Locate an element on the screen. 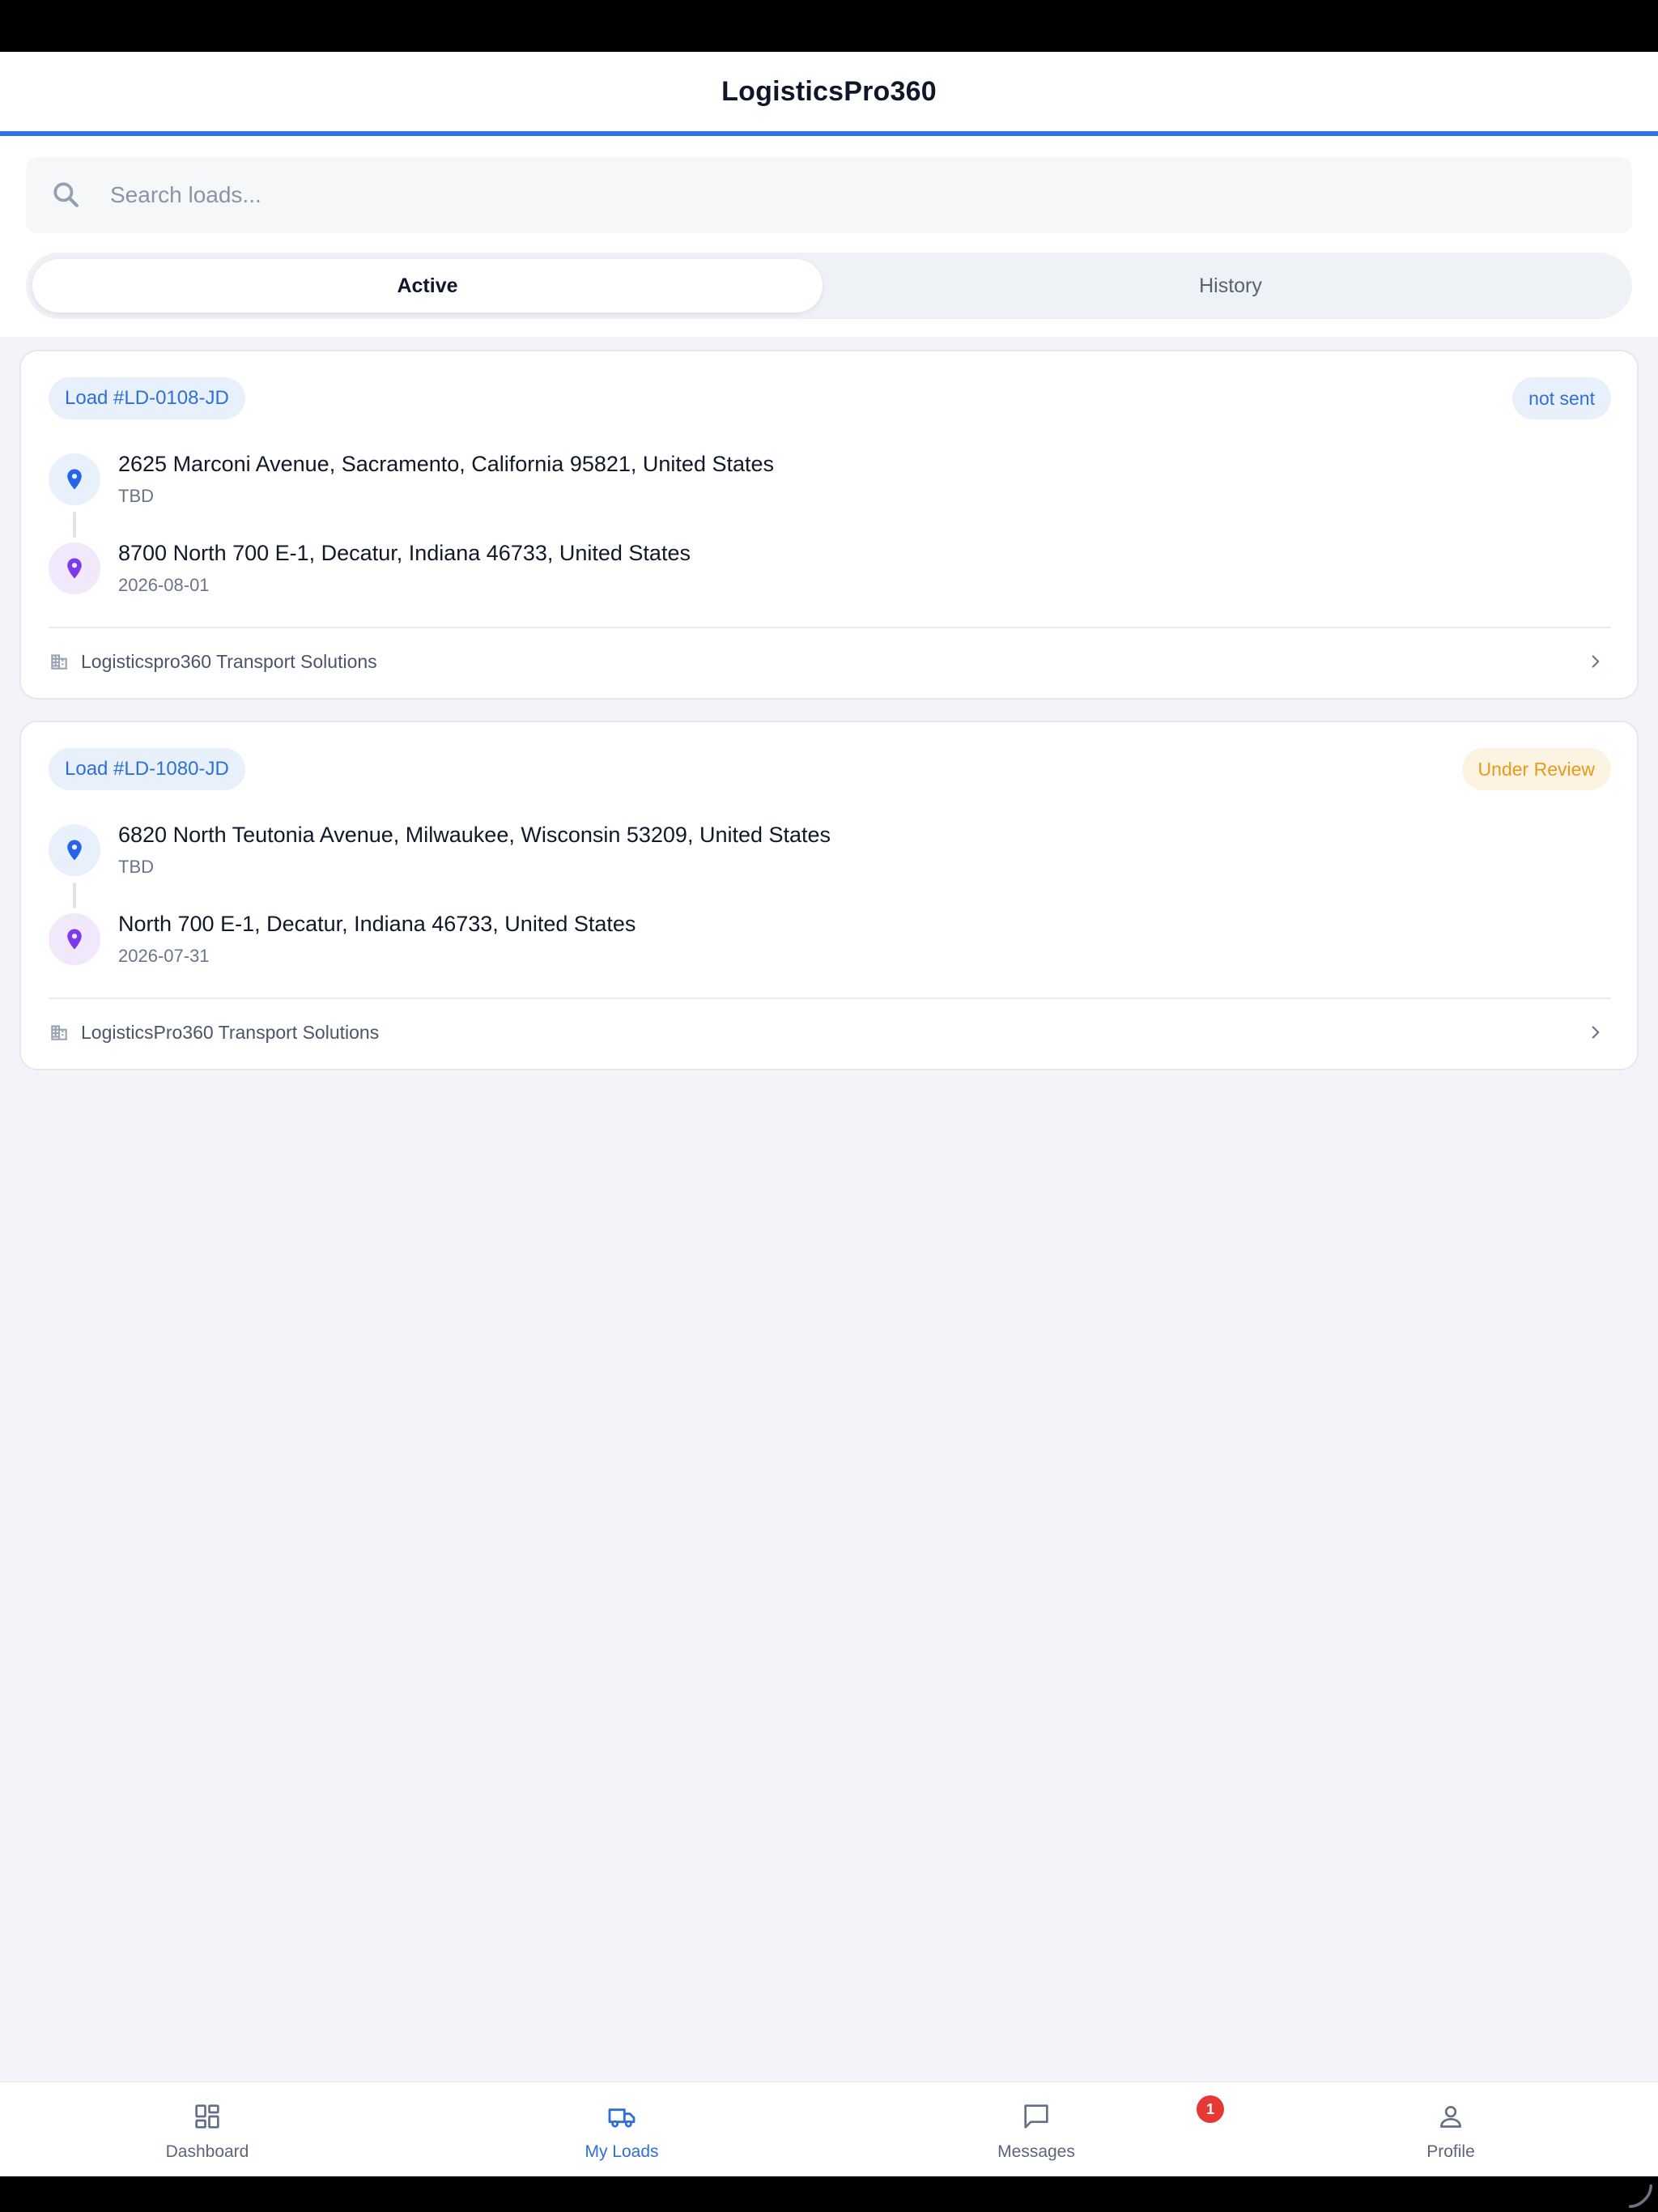 Image resolution: width=1658 pixels, height=2212 pixels. app-title: LogisticsPro360 is located at coordinates (829, 91).